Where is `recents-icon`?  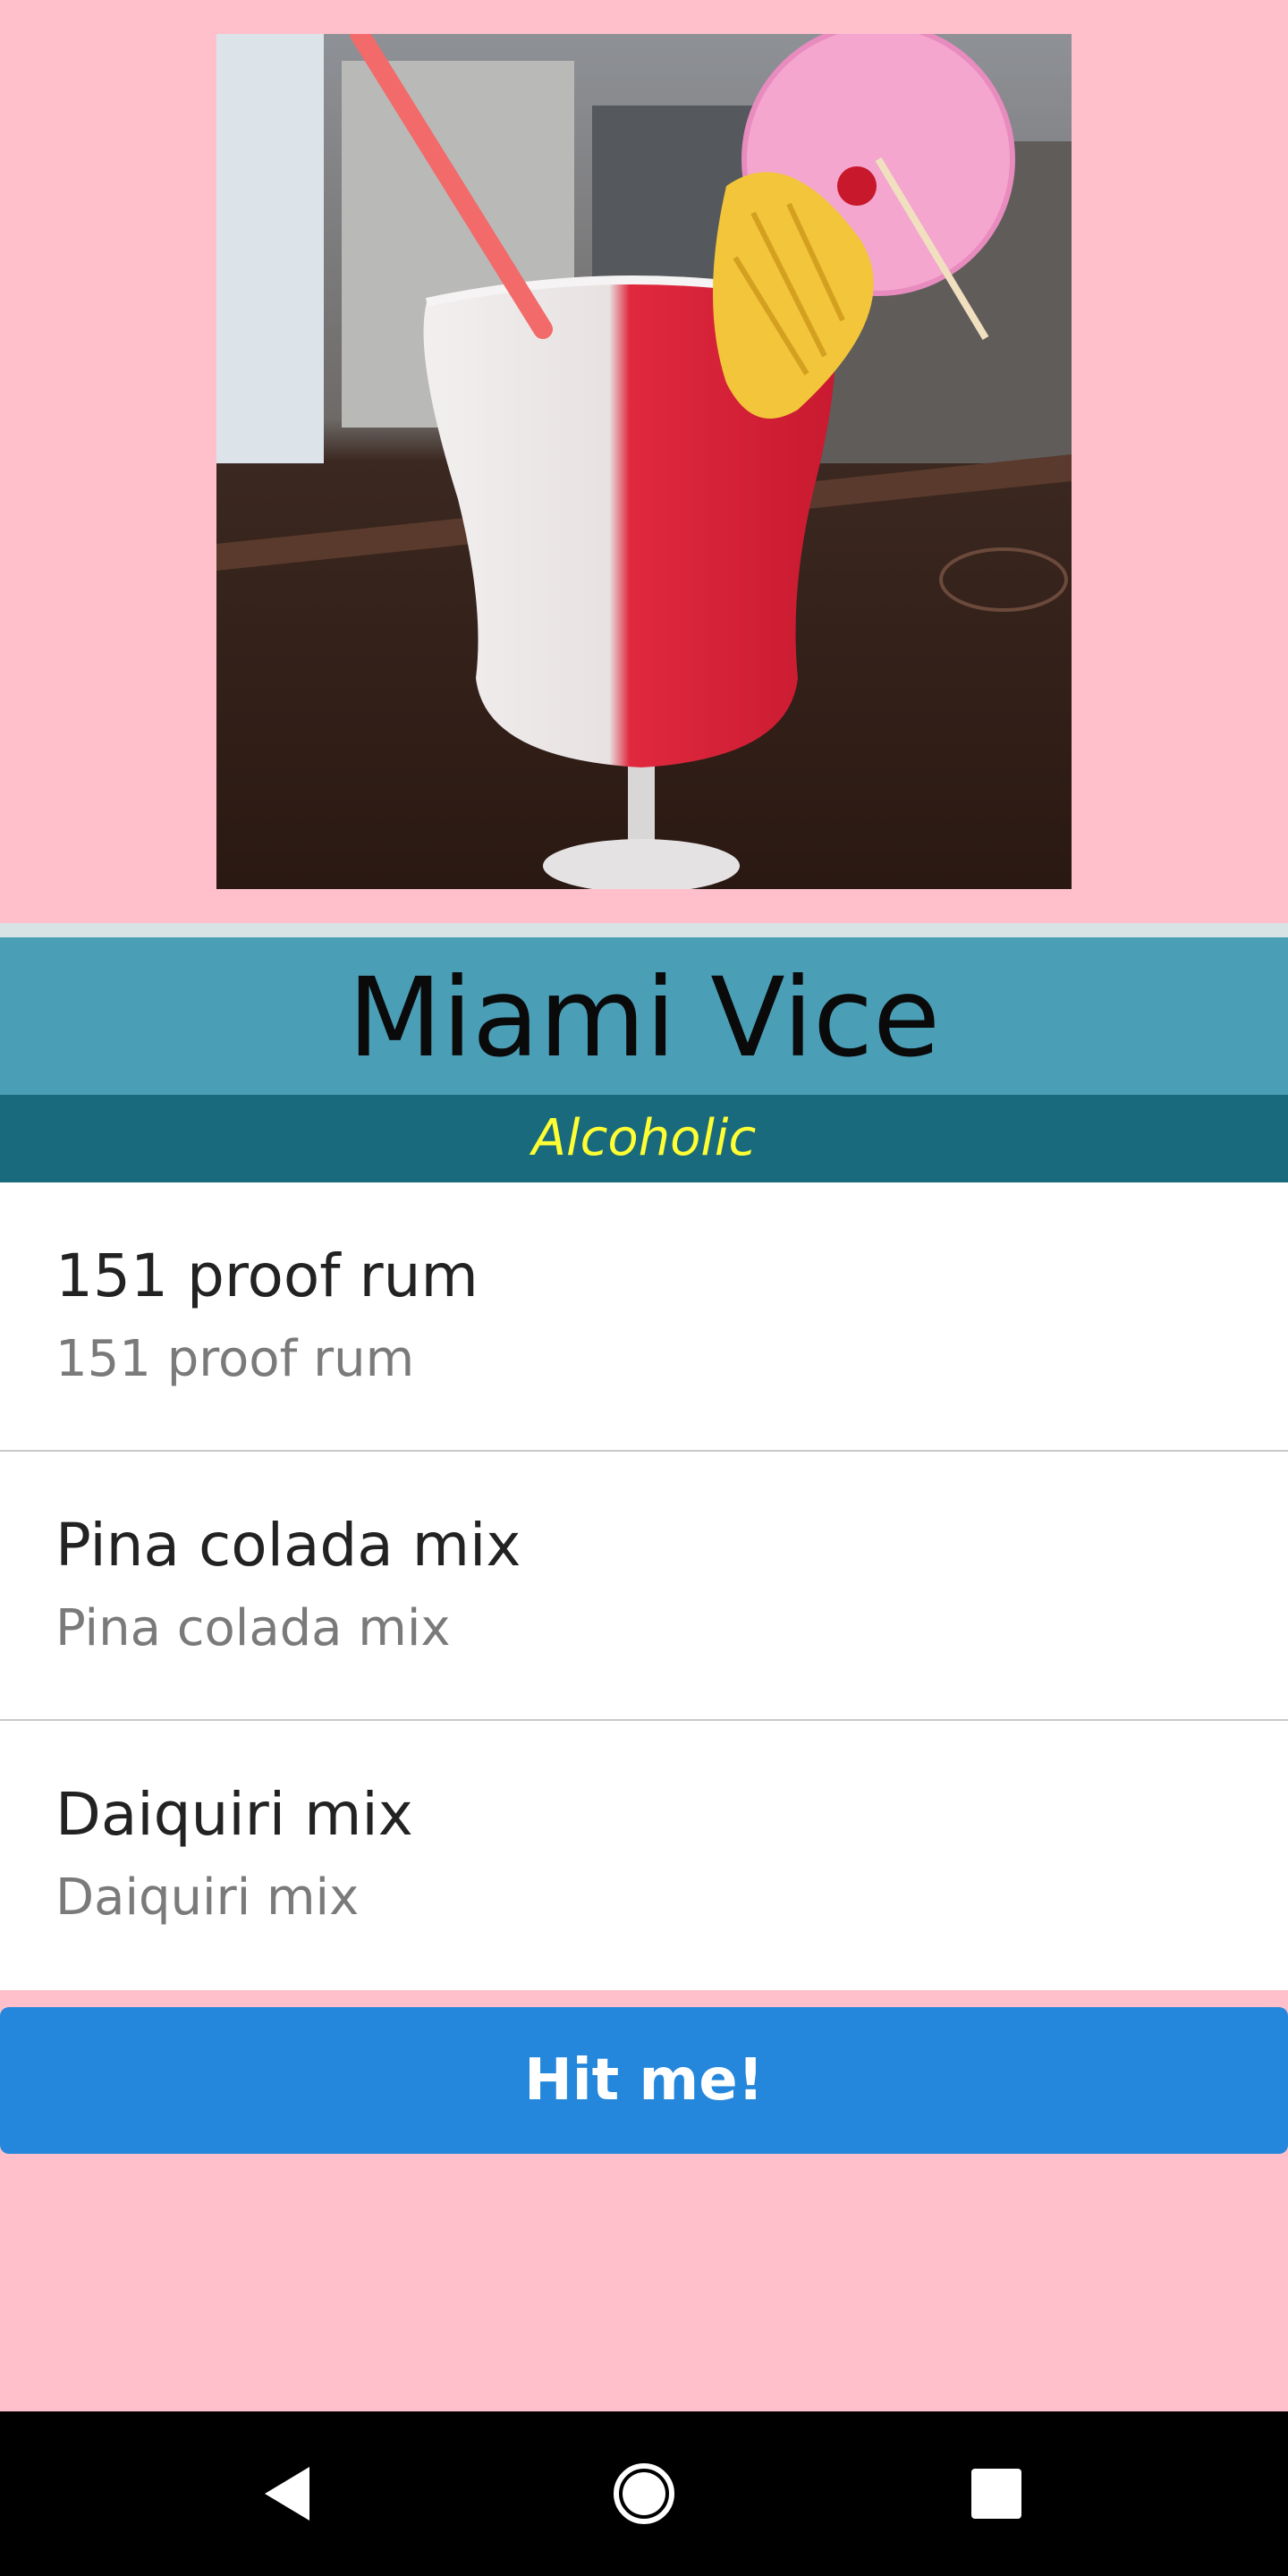 recents-icon is located at coordinates (996, 2494).